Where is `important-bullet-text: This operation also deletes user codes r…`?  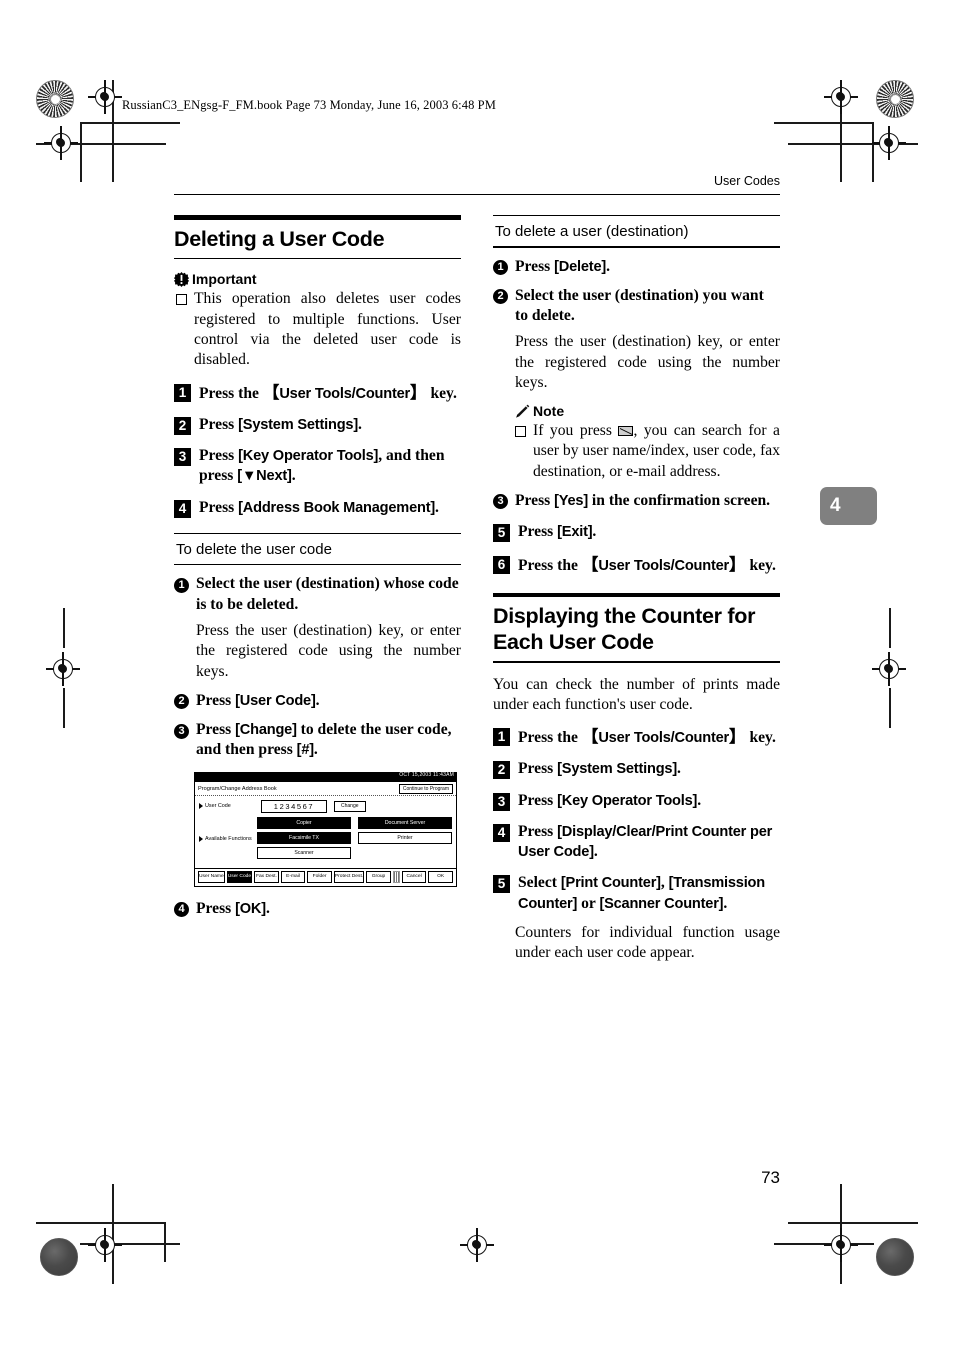
important-bullet-text: This operation also deletes user codes r… is located at coordinates (327, 329).